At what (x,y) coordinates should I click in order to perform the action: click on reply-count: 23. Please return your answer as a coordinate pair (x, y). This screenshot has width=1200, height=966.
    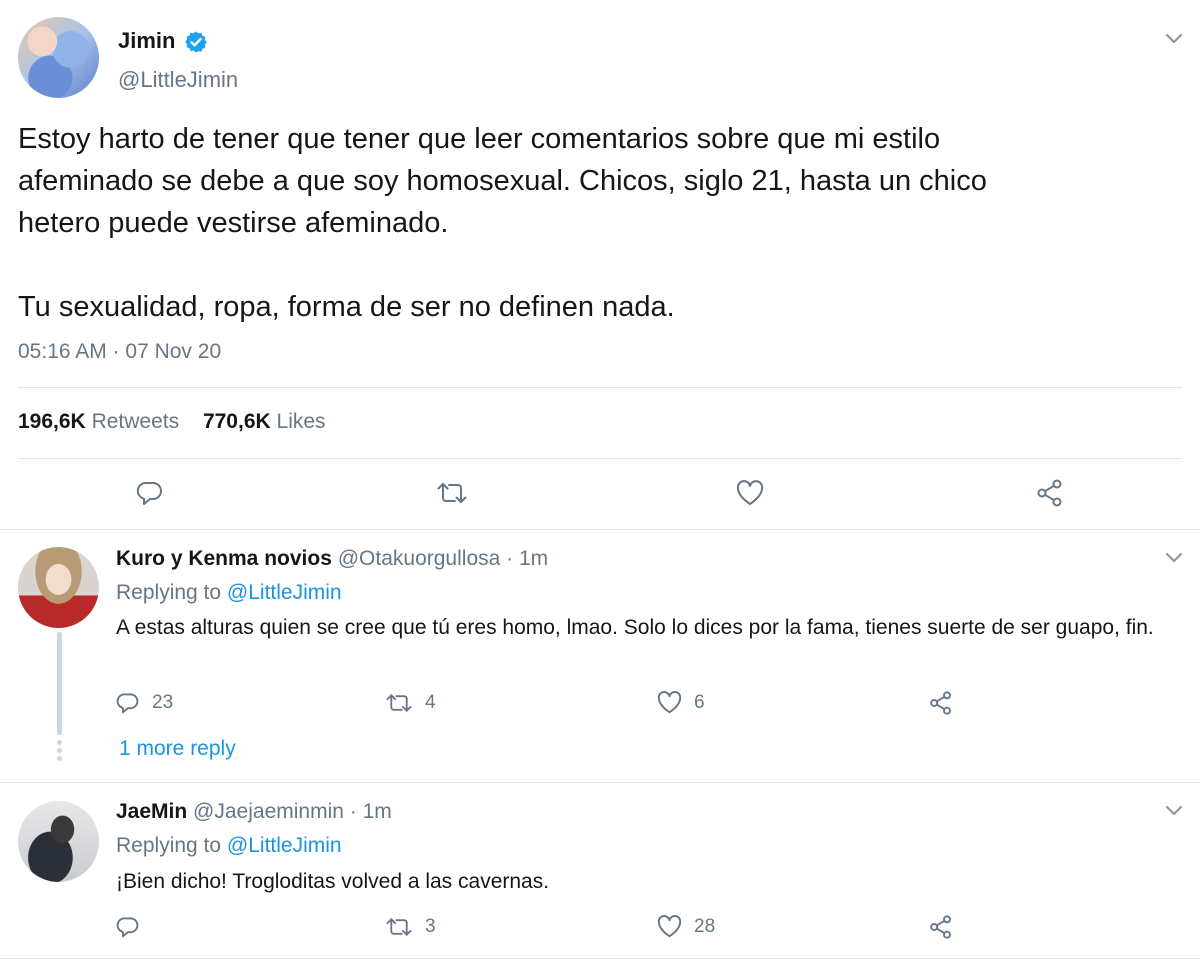
    Looking at the image, I should click on (163, 702).